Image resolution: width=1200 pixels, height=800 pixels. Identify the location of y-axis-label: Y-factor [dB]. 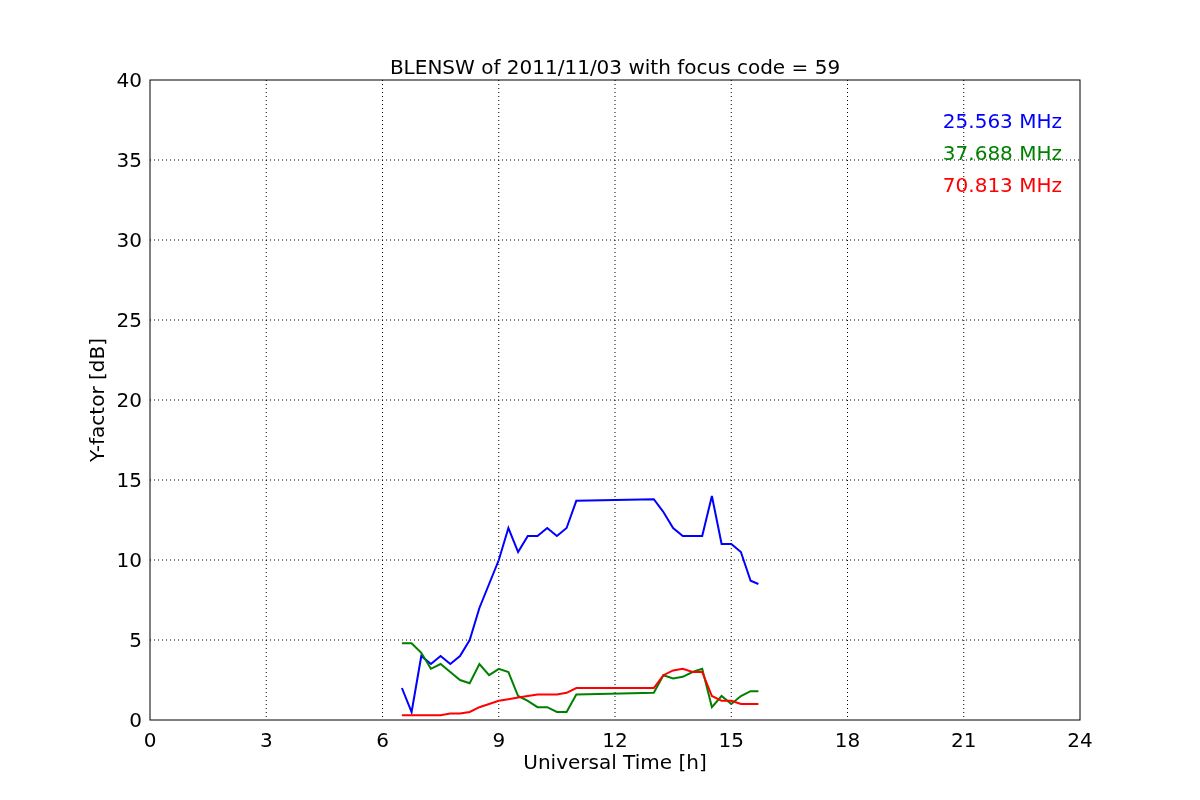
(97, 400).